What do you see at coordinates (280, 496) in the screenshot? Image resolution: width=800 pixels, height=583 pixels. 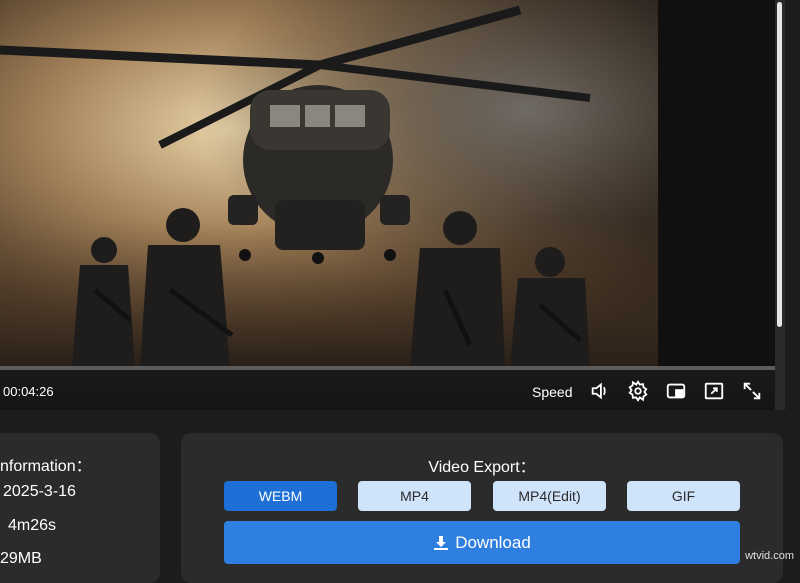 I see `format-webm-button: WEBM` at bounding box center [280, 496].